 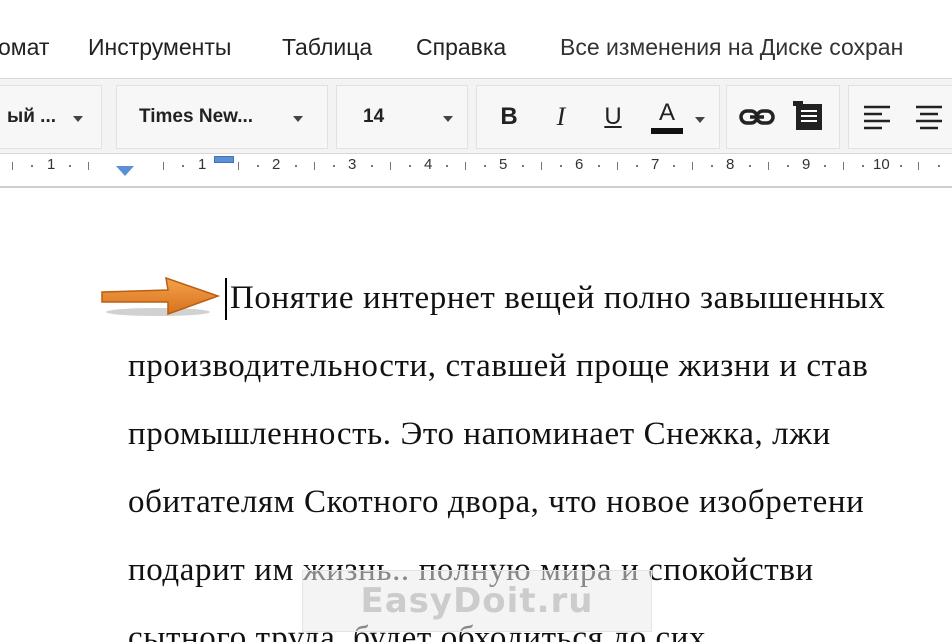 What do you see at coordinates (877, 117) in the screenshot?
I see `align-left-icon` at bounding box center [877, 117].